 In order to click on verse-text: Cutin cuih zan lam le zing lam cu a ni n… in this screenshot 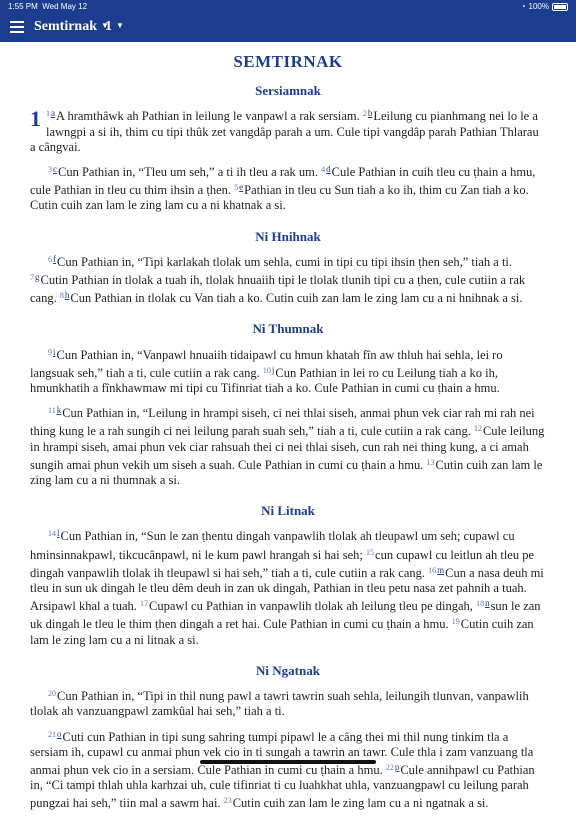, I will do `click(361, 803)`.